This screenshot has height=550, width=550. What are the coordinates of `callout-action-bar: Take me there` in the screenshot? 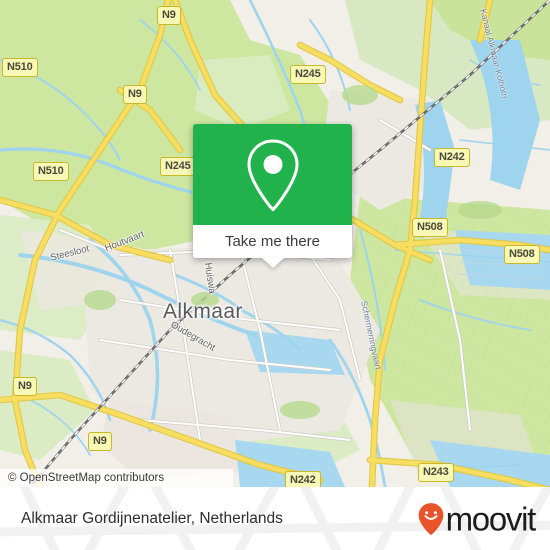 It's located at (272, 246).